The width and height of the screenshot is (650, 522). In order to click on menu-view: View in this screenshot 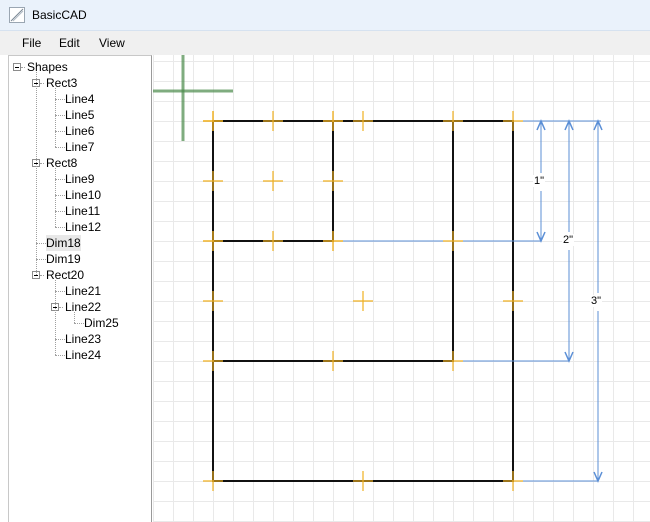, I will do `click(112, 43)`.